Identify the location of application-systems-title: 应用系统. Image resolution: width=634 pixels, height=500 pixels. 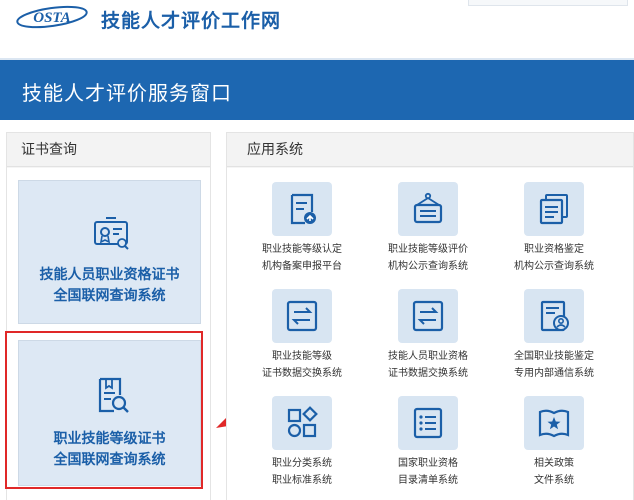
(430, 150).